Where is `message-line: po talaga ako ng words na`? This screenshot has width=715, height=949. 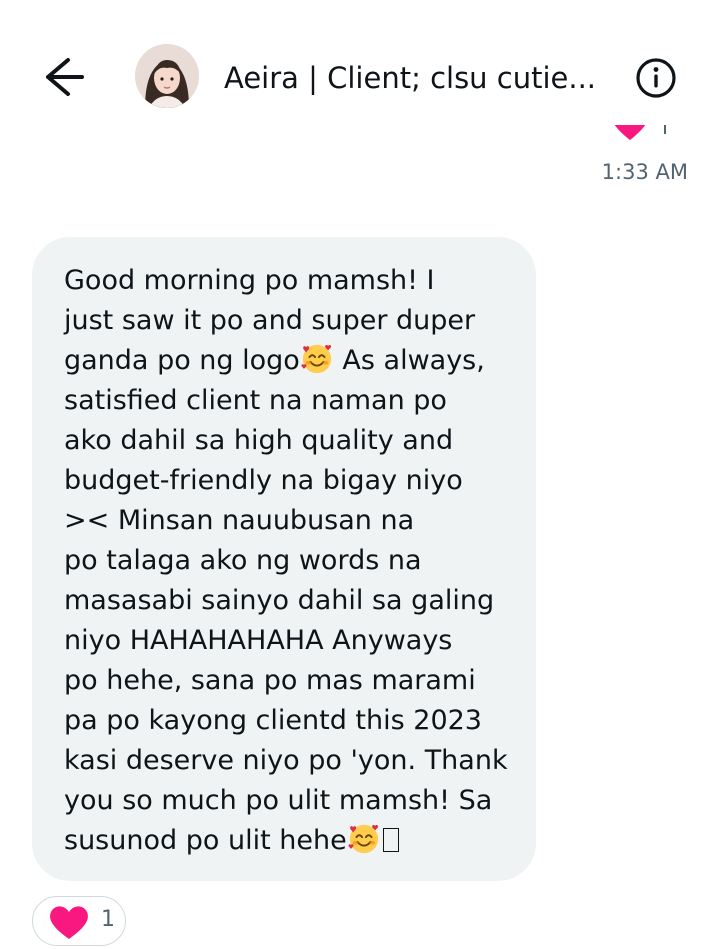 message-line: po talaga ako ng words na is located at coordinates (243, 560).